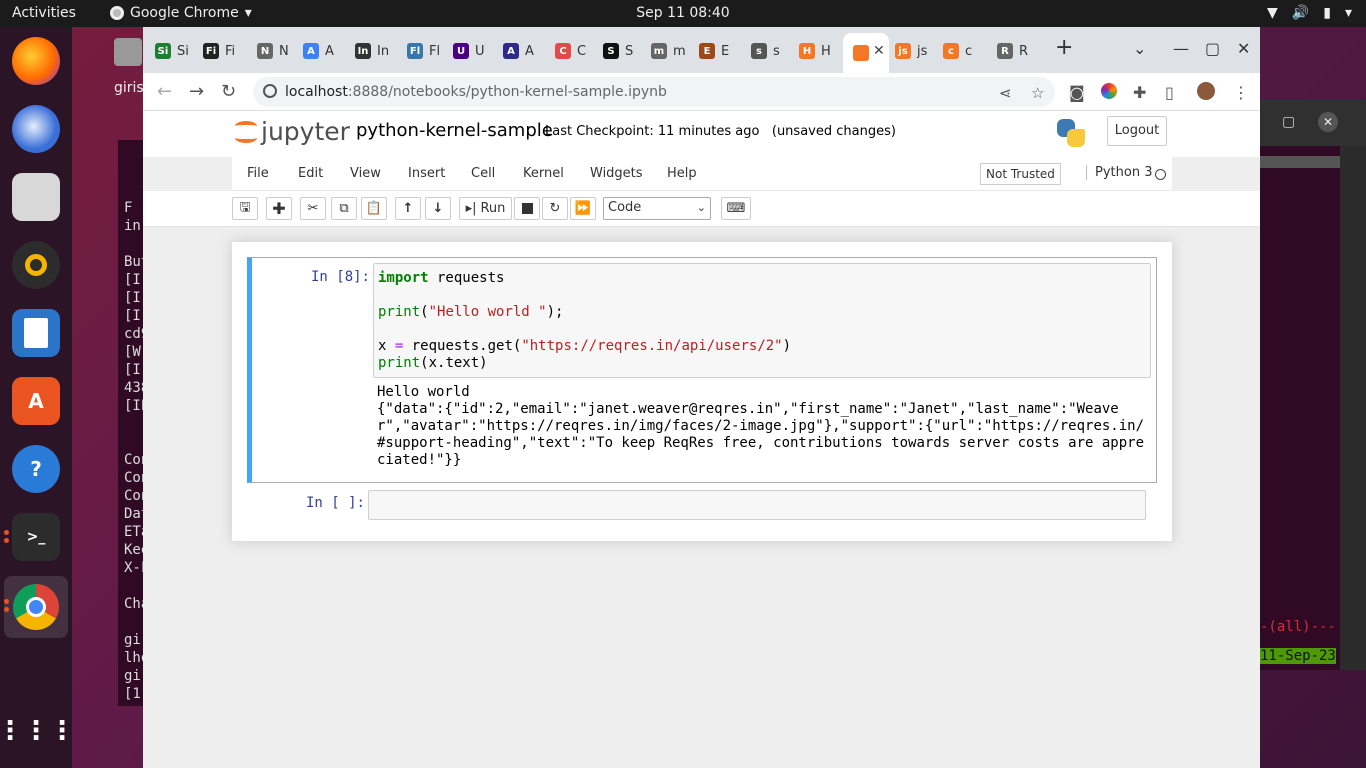 The height and width of the screenshot is (768, 1366). I want to click on code-line-6: print(x.text), so click(433, 363).